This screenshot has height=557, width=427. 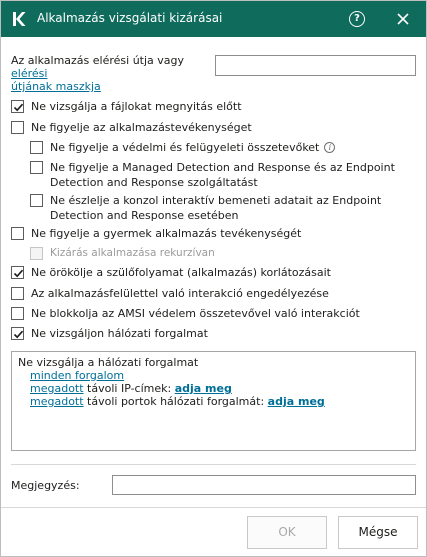 What do you see at coordinates (357, 19) in the screenshot?
I see `help-icon: ?` at bounding box center [357, 19].